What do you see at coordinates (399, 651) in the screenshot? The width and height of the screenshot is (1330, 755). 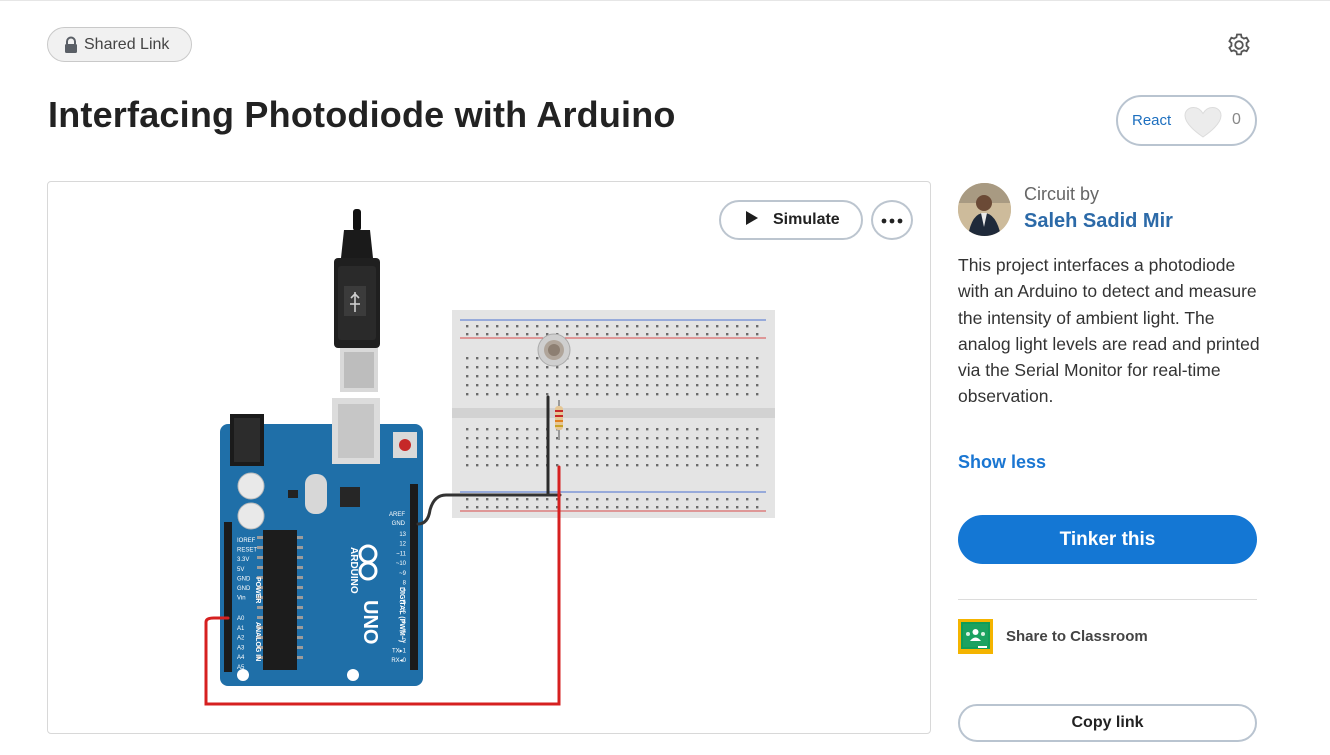 I see `pin-label-digital: TX▸1` at bounding box center [399, 651].